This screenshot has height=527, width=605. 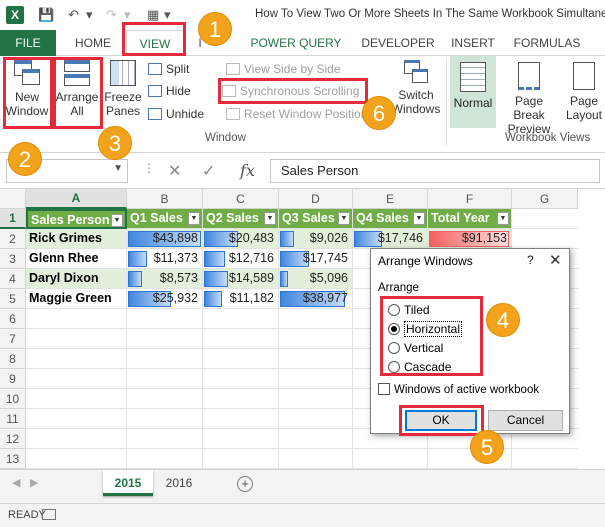 I want to click on table-cell-q2: $11,182, so click(x=241, y=299).